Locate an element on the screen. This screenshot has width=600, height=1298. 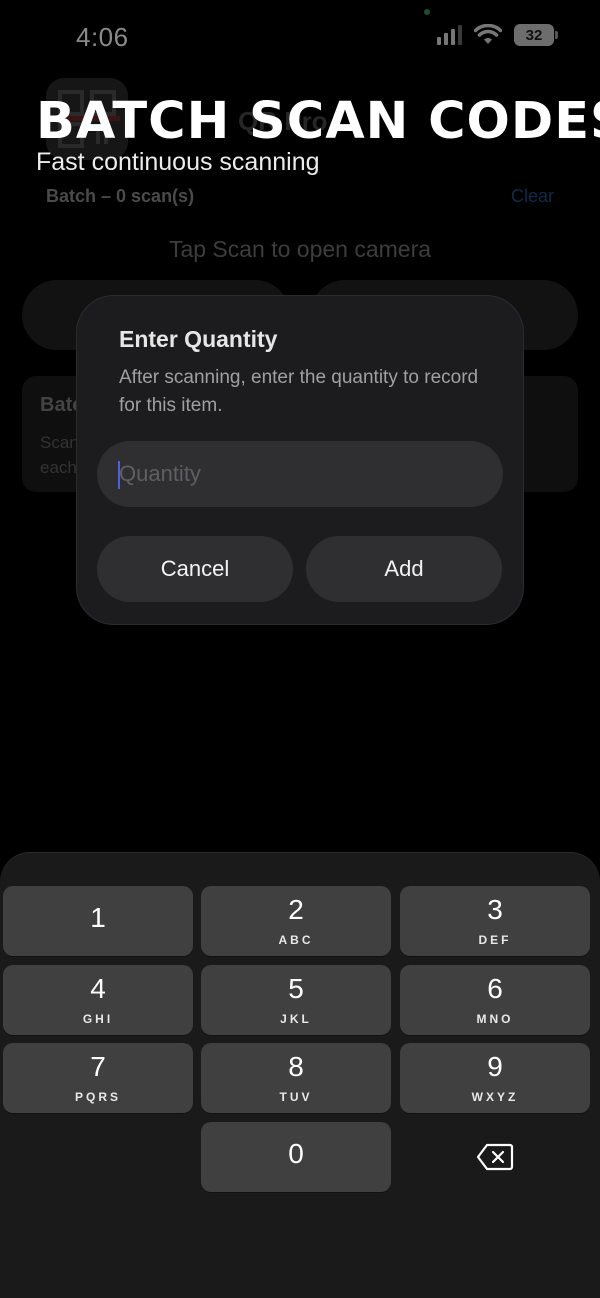
status-icons: 32 is located at coordinates (497, 35).